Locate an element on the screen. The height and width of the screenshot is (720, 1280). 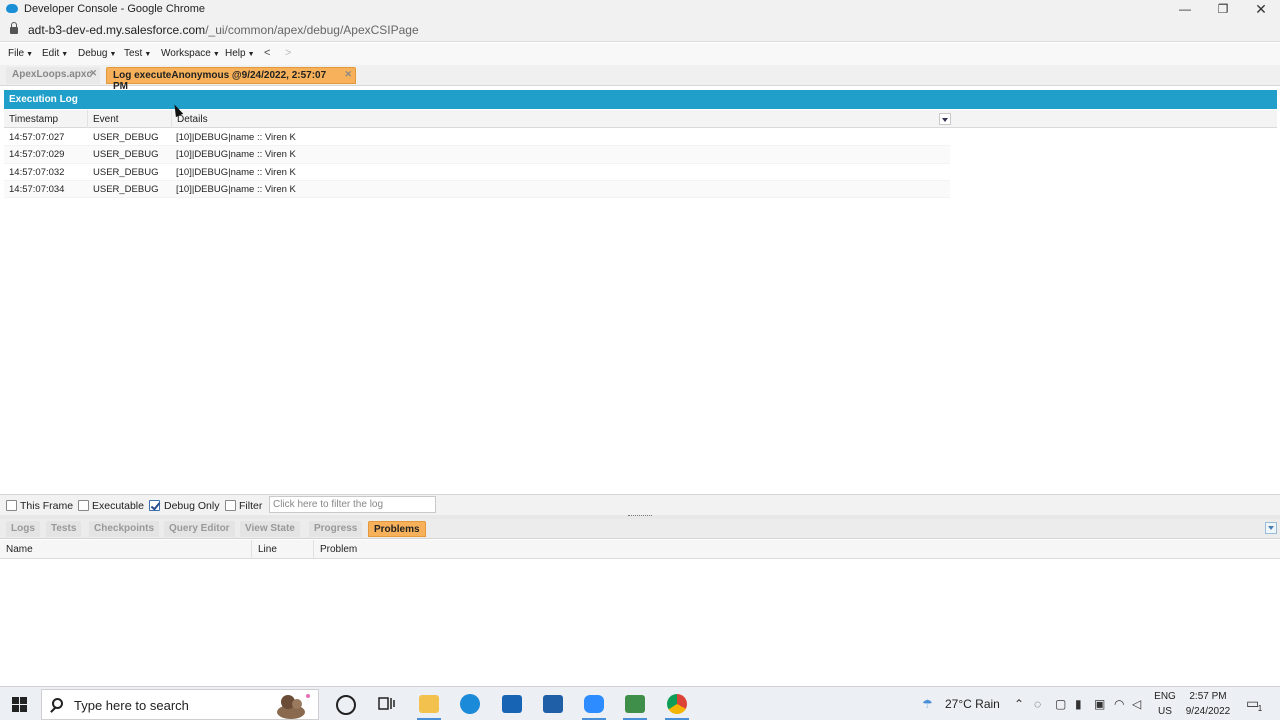
clock-time: 2:57 PM is located at coordinates (1208, 696).